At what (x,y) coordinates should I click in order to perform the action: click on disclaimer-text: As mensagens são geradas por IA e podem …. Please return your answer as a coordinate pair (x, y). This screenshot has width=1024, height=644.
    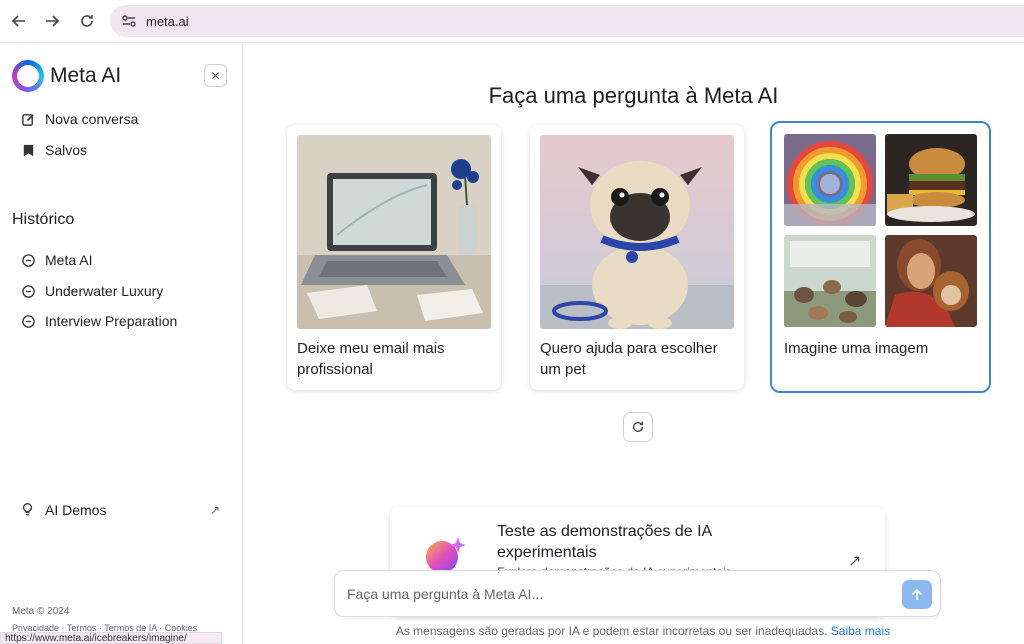
    Looking at the image, I should click on (611, 631).